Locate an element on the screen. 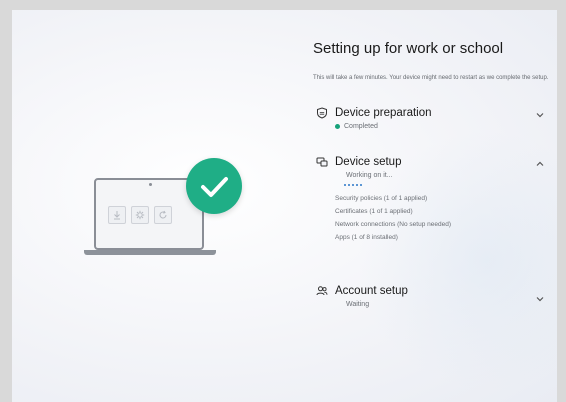 The height and width of the screenshot is (402, 566). success-check-icon is located at coordinates (214, 186).